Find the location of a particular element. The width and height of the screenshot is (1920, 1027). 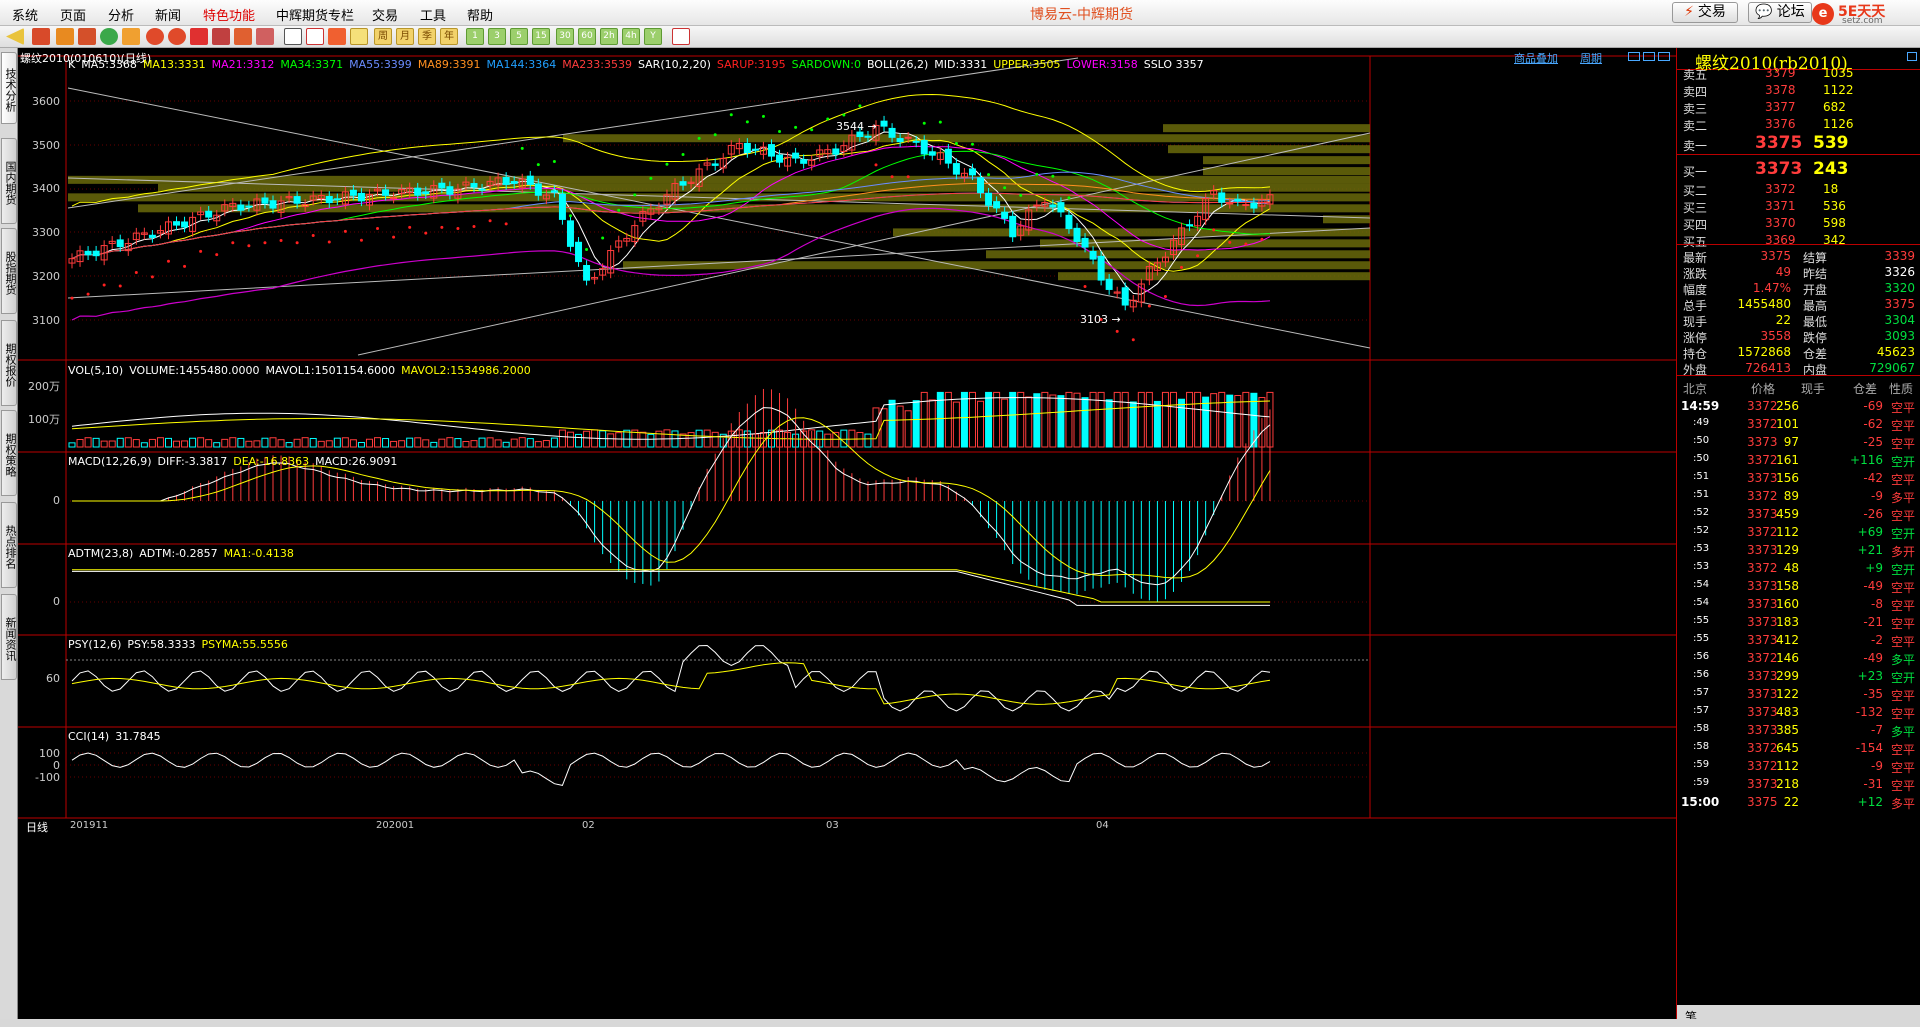

bid-level: 买二 3372 18 is located at coordinates (1798, 189).